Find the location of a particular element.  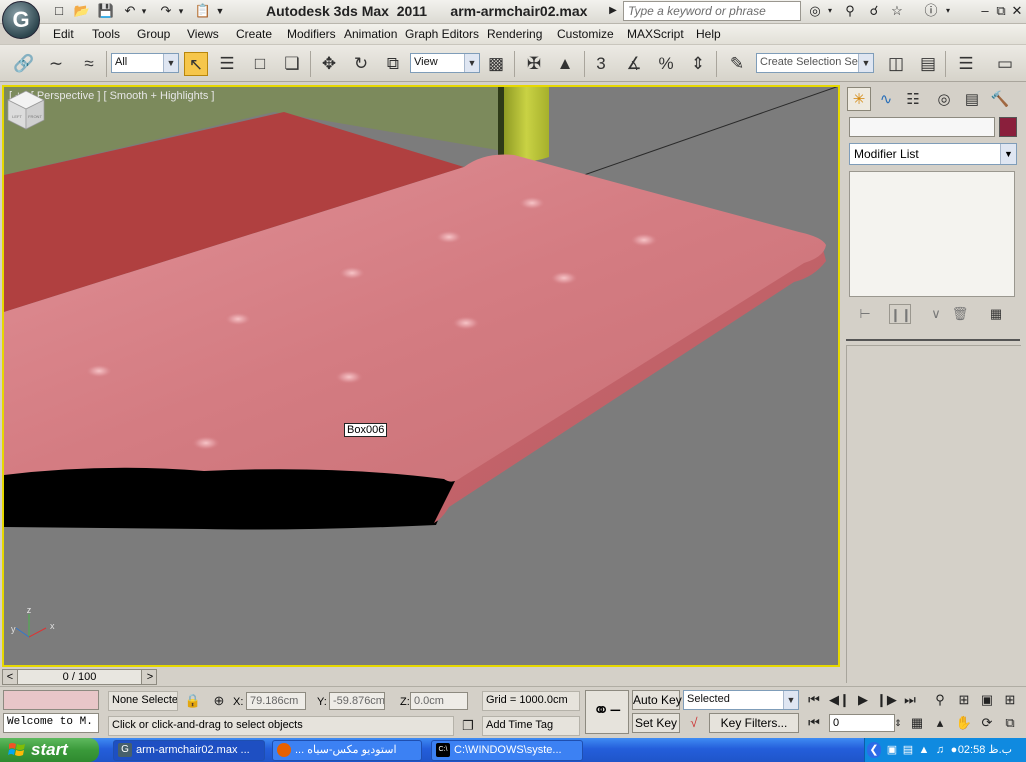

undo-dropdown-icon: ▾ is located at coordinates (144, 11).